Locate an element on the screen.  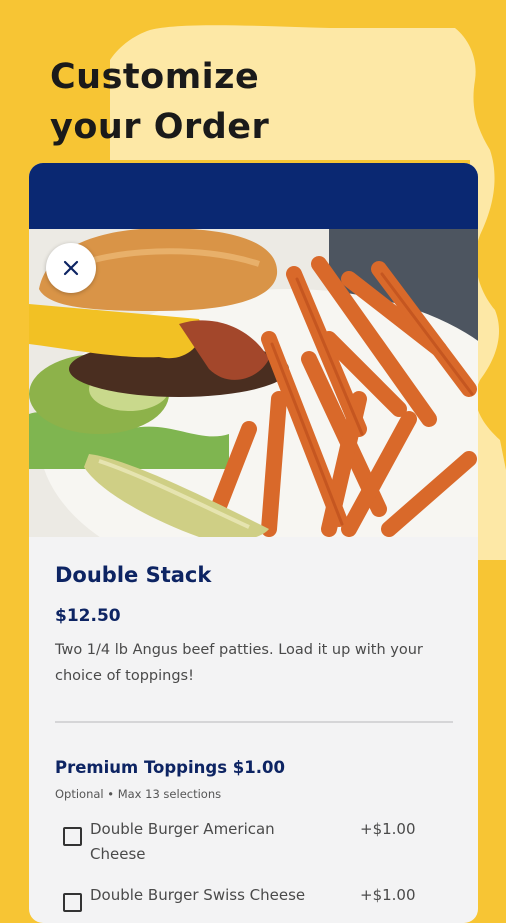
option-label: Double Burger American Cheese is located at coordinates (182, 841).